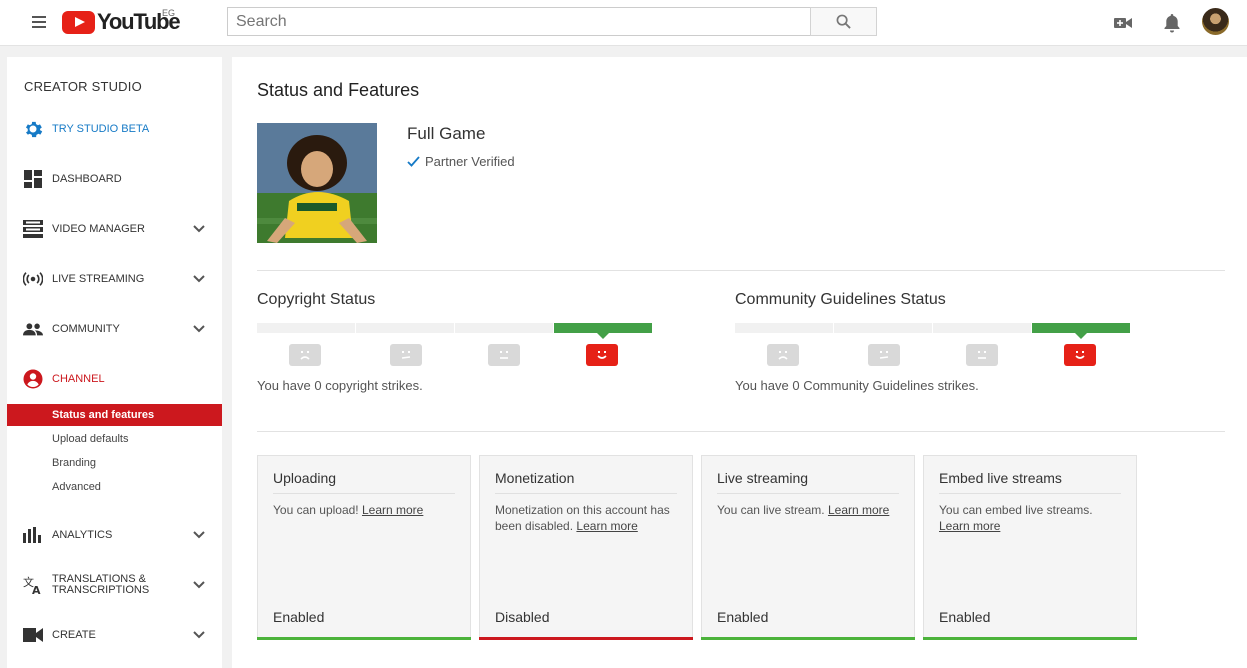 Image resolution: width=1247 pixels, height=668 pixels. What do you see at coordinates (840, 299) in the screenshot?
I see `community-status-title: Community Guidelines Status` at bounding box center [840, 299].